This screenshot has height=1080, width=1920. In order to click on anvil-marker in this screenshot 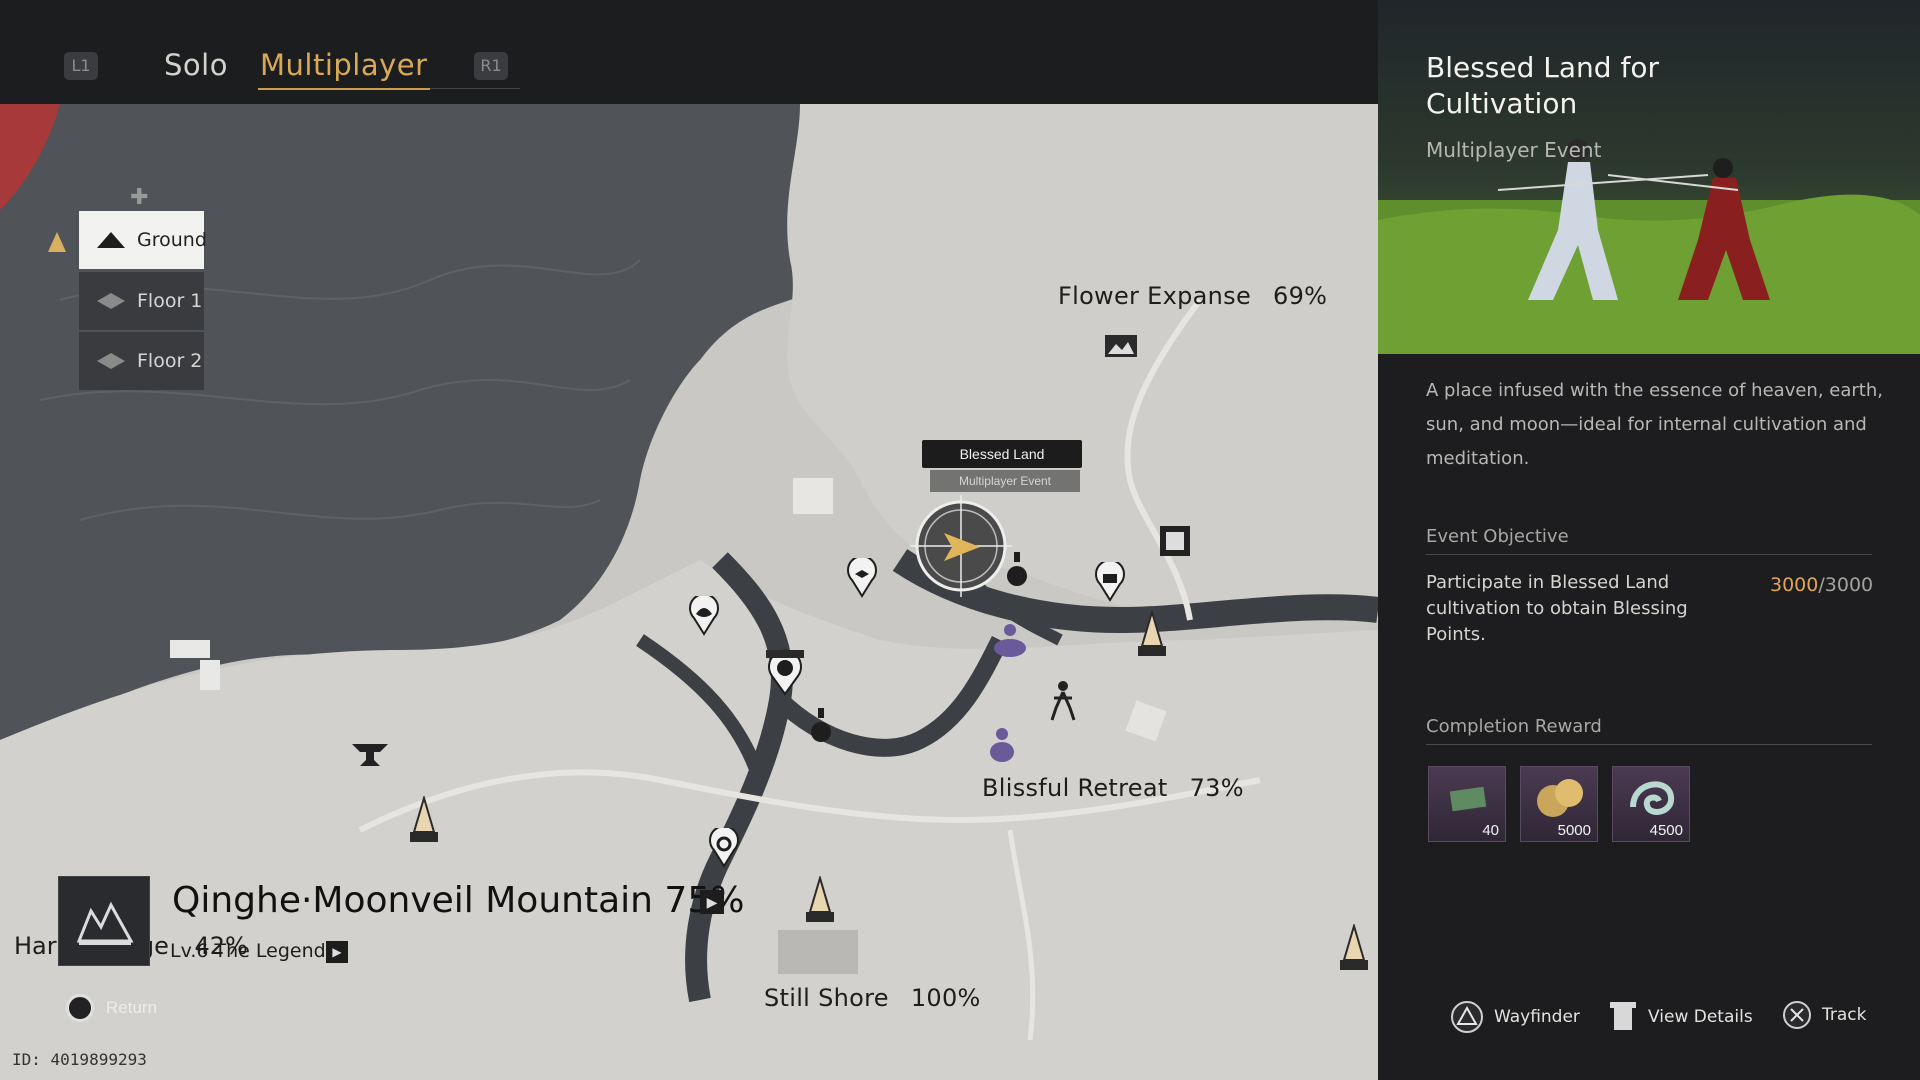, I will do `click(370, 754)`.